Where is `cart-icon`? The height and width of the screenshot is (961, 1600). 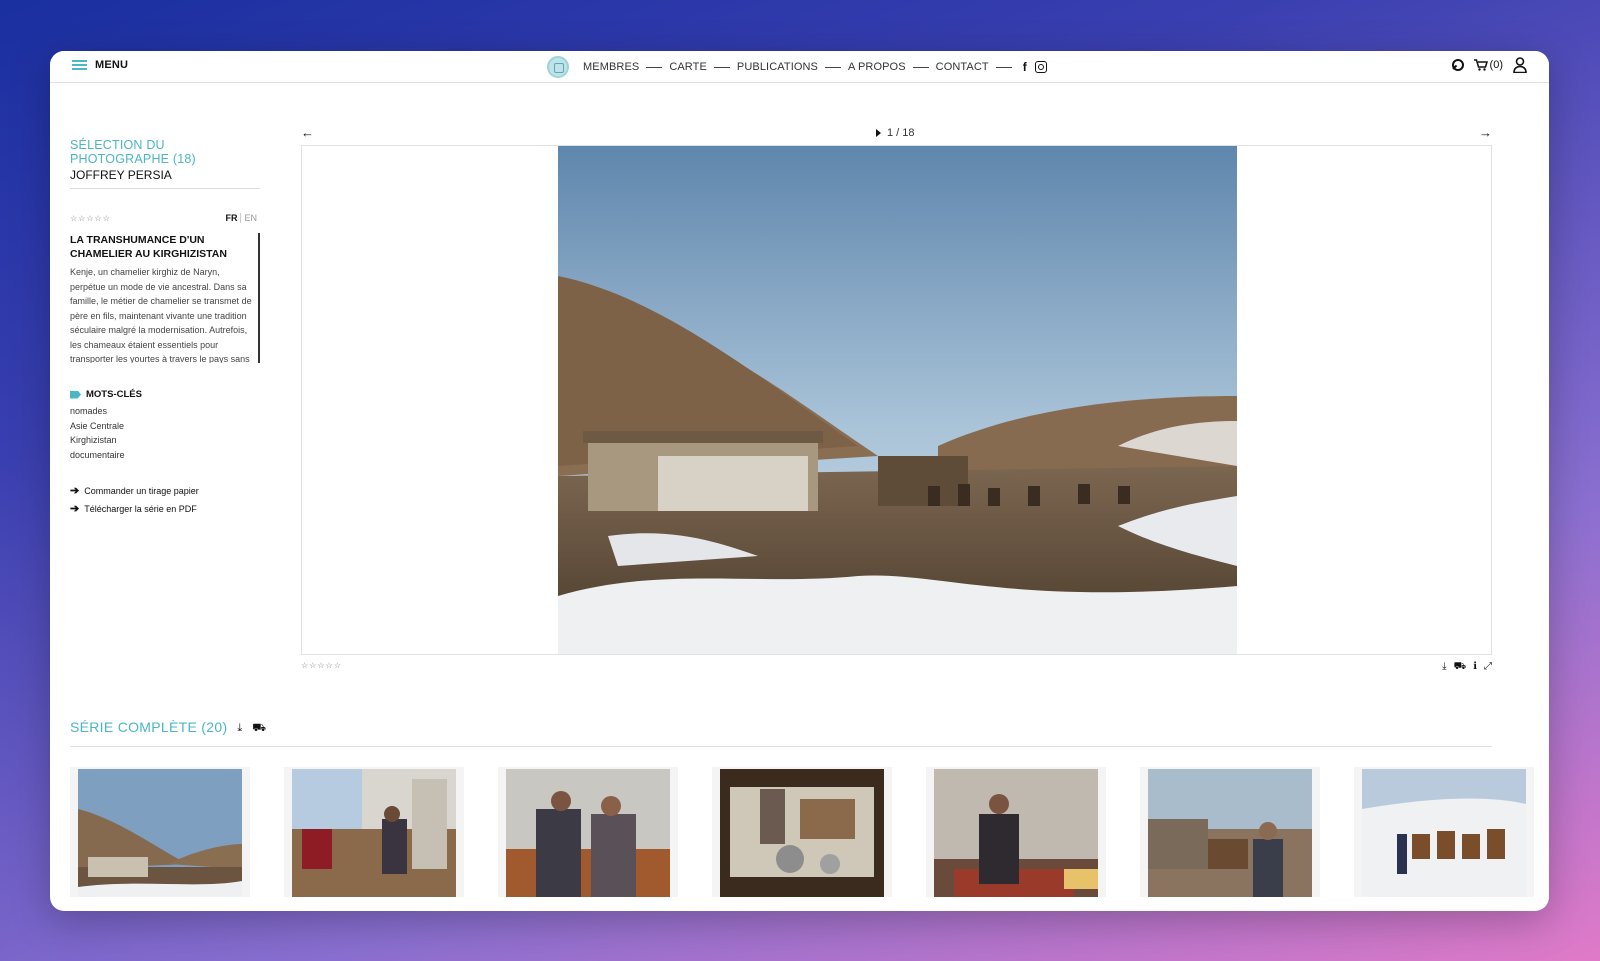 cart-icon is located at coordinates (1480, 65).